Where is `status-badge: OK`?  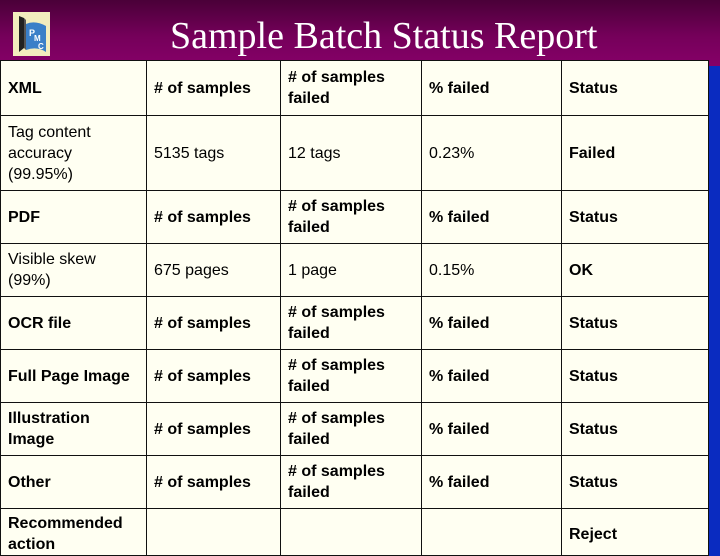
status-badge: OK is located at coordinates (635, 270).